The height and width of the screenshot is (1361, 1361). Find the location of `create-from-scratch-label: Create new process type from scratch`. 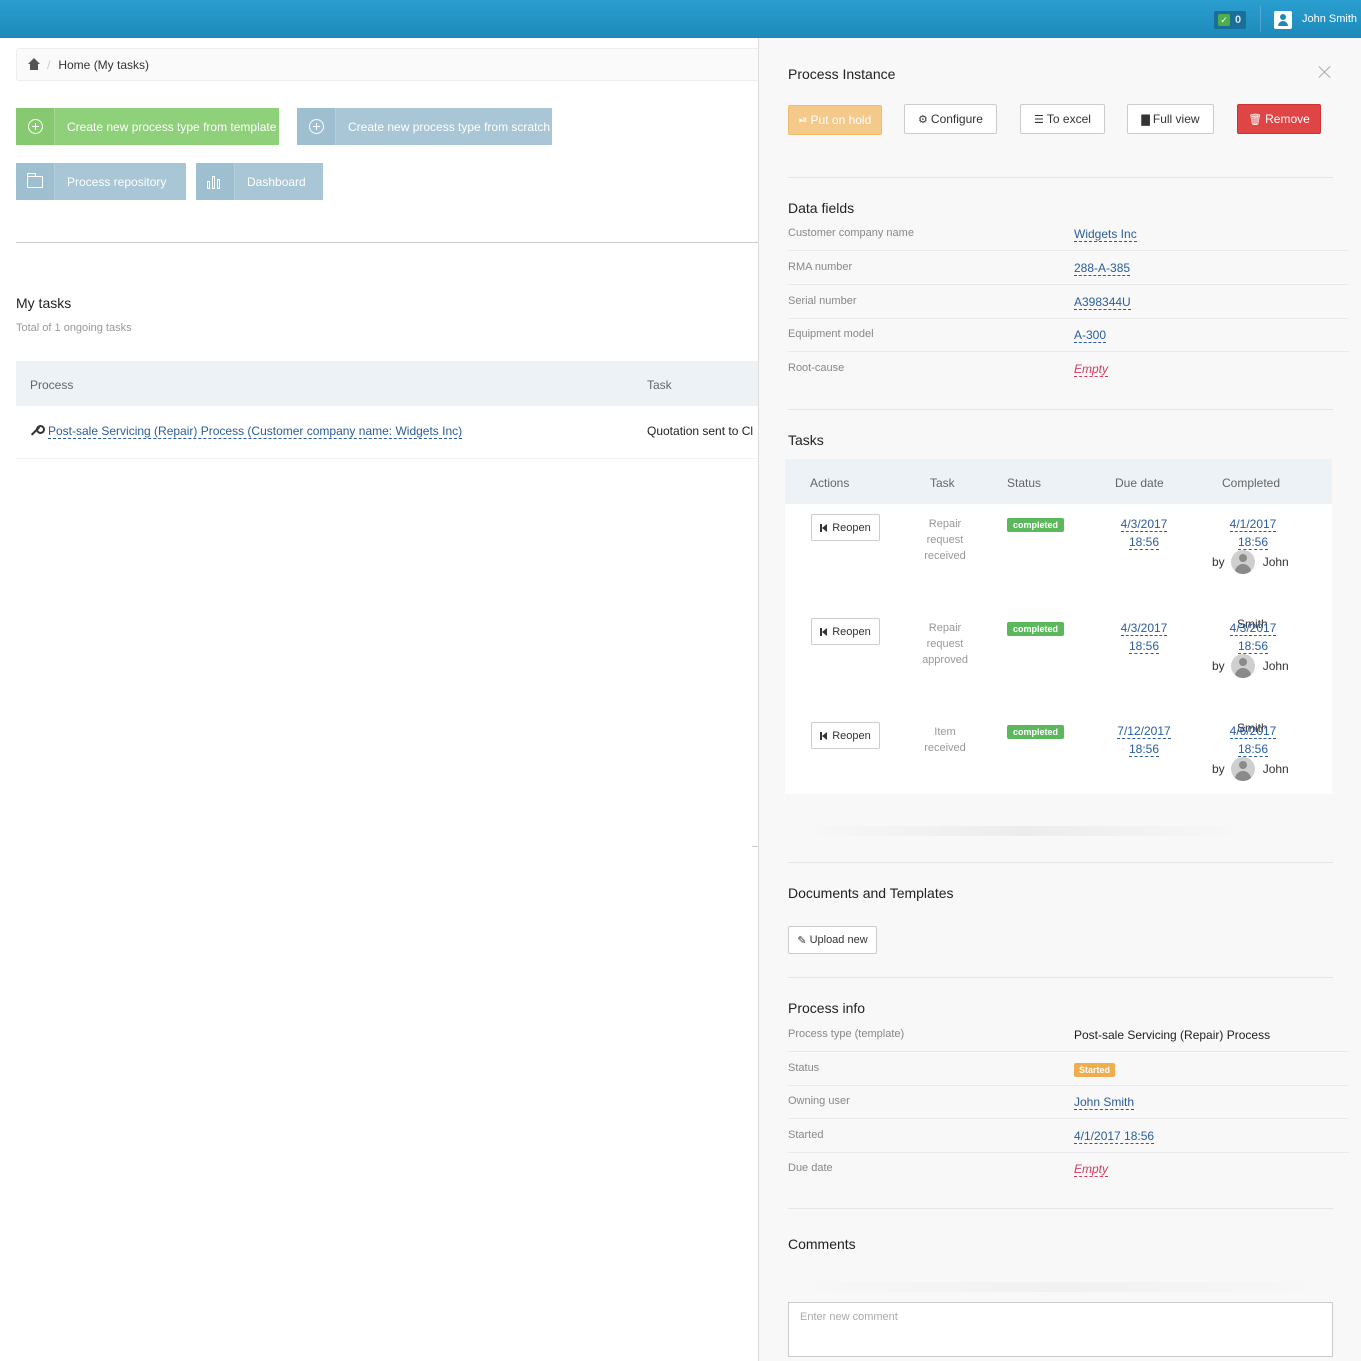

create-from-scratch-label: Create new process type from scratch is located at coordinates (449, 126).